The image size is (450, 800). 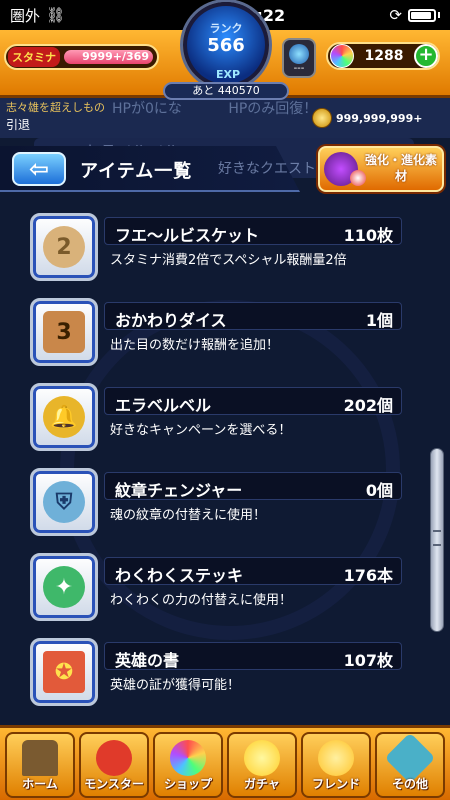 I want to click on evolve-materials-label: 強化・進化素材, so click(x=400, y=168).